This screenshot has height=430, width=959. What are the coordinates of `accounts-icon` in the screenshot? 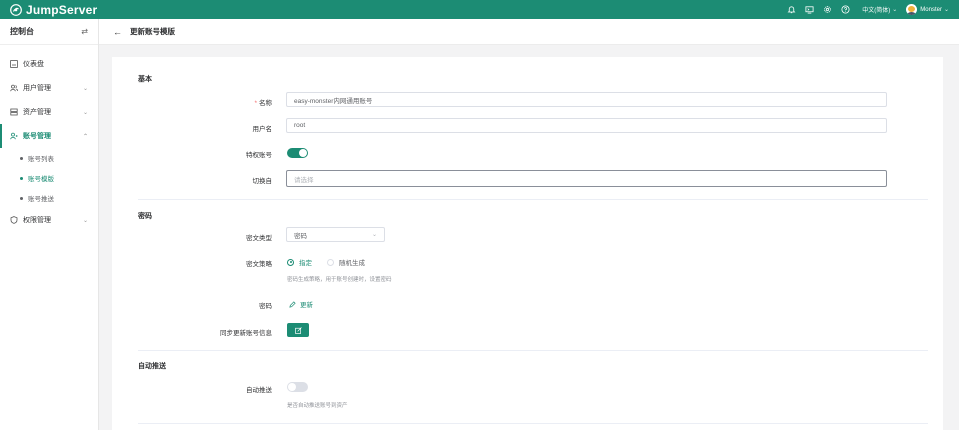 It's located at (13, 136).